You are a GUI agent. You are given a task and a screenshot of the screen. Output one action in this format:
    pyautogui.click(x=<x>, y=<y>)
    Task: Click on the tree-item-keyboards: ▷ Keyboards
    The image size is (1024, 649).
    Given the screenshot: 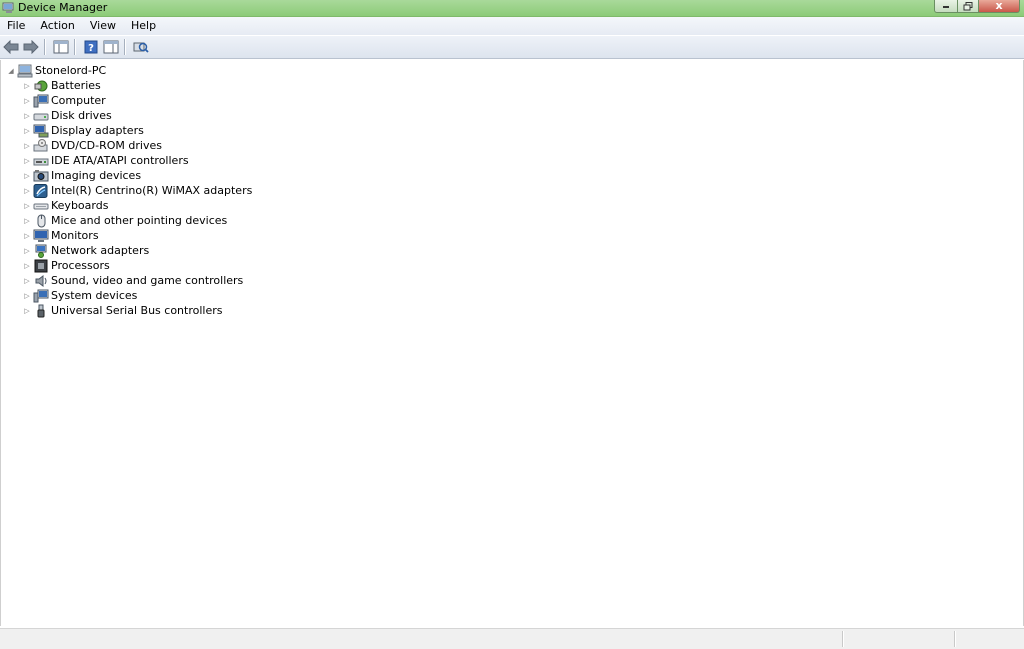 What is the action you would take?
    pyautogui.click(x=65, y=205)
    